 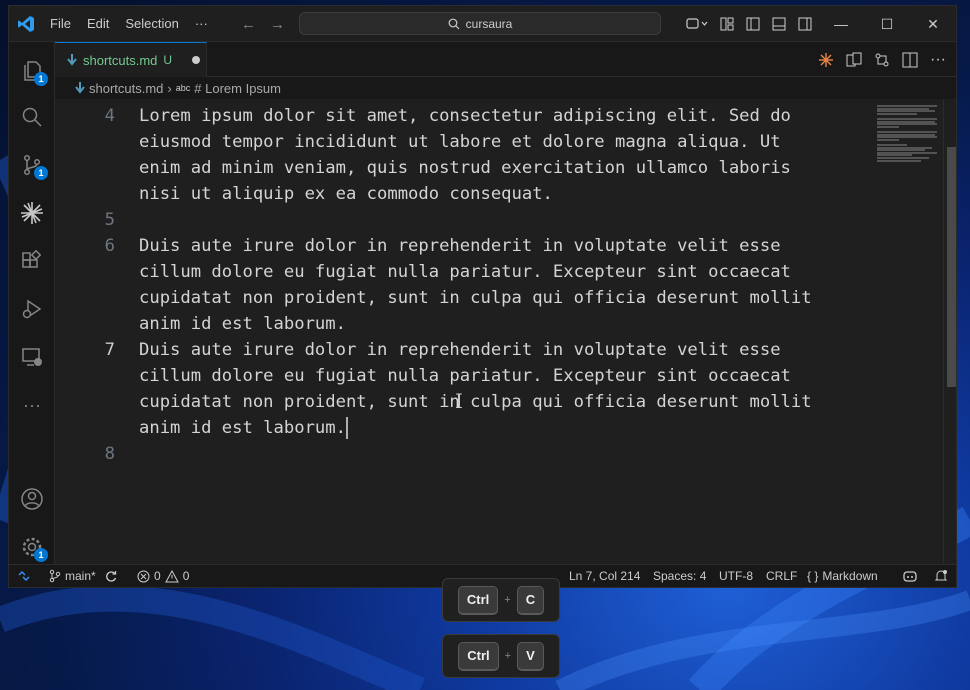 What do you see at coordinates (242, 324) in the screenshot?
I see `code-line-text: anim id est laborum.` at bounding box center [242, 324].